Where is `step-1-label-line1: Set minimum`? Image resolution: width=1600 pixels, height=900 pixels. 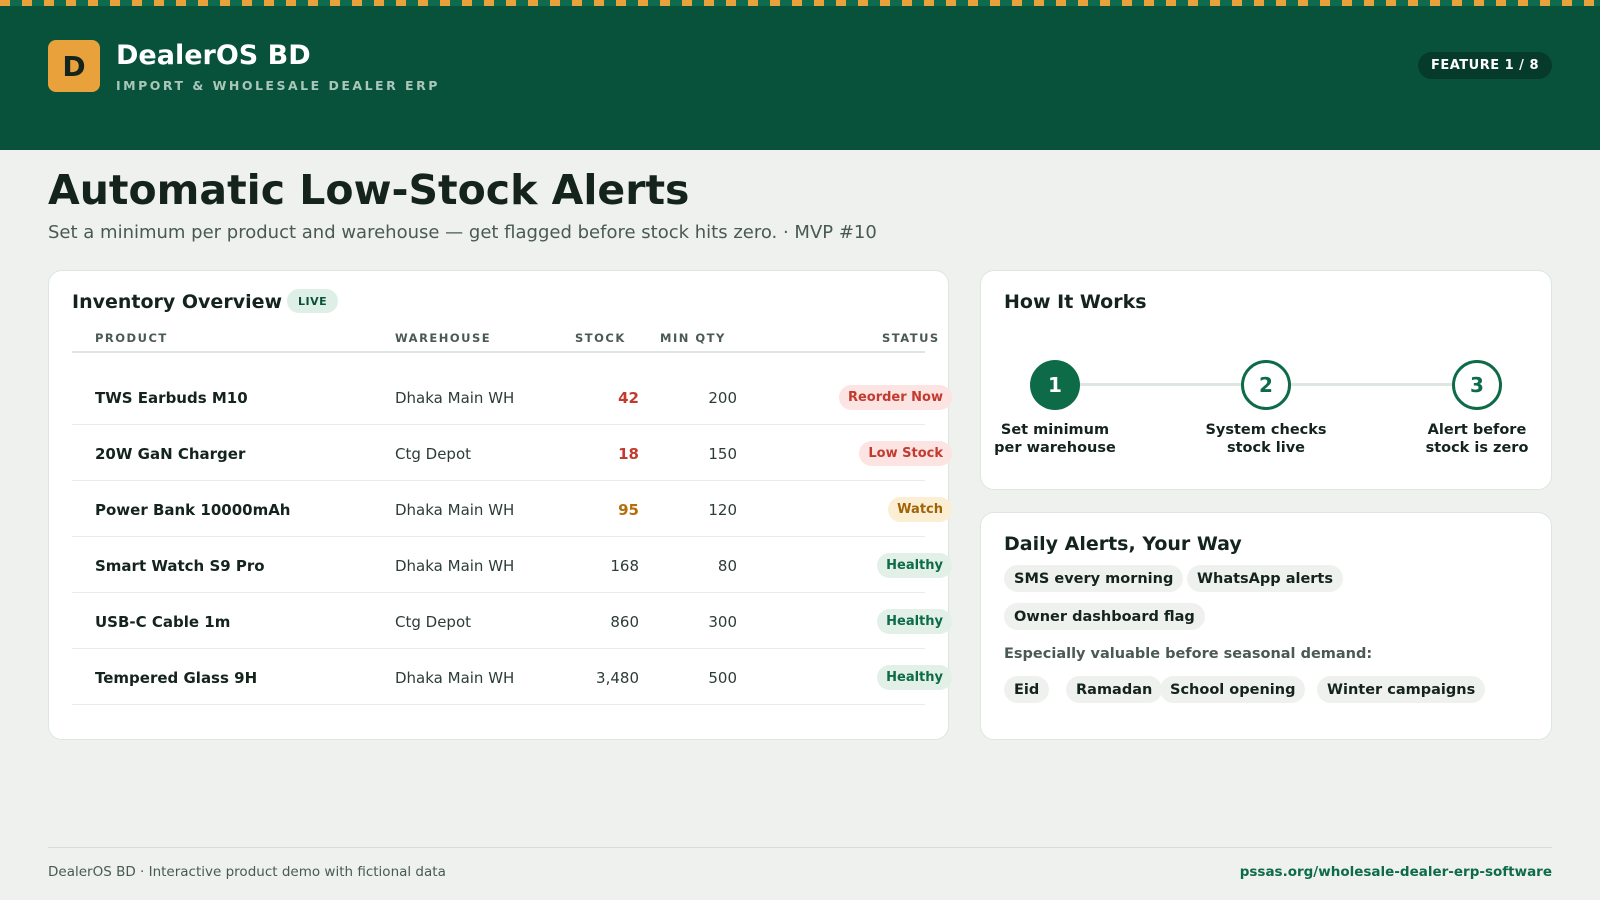 step-1-label-line1: Set minimum is located at coordinates (1055, 430).